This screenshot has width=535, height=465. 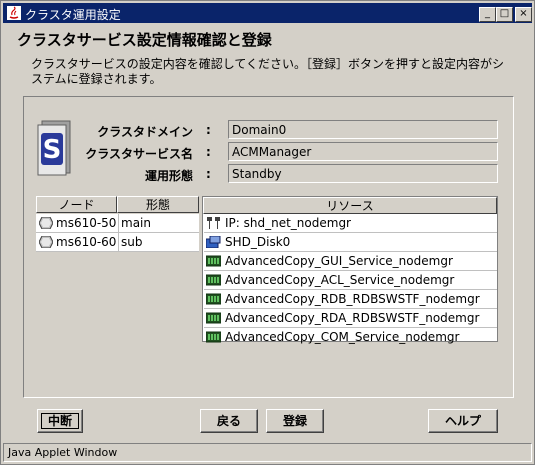 I want to click on list-item: AdvancedCopy_RDA_RDBSWSTF_nodemgr, so click(x=350, y=318).